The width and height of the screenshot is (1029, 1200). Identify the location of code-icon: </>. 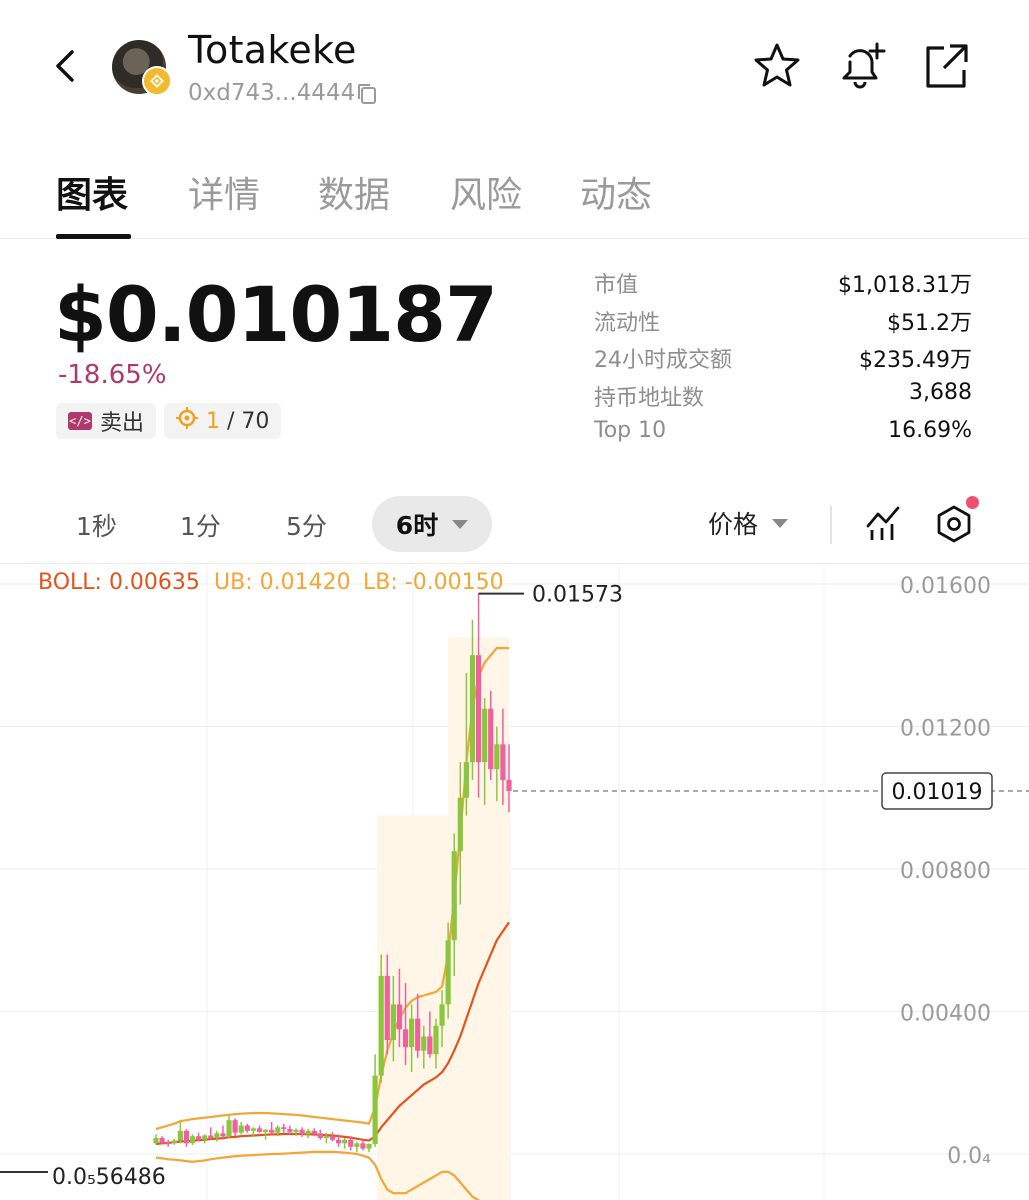
(80, 421).